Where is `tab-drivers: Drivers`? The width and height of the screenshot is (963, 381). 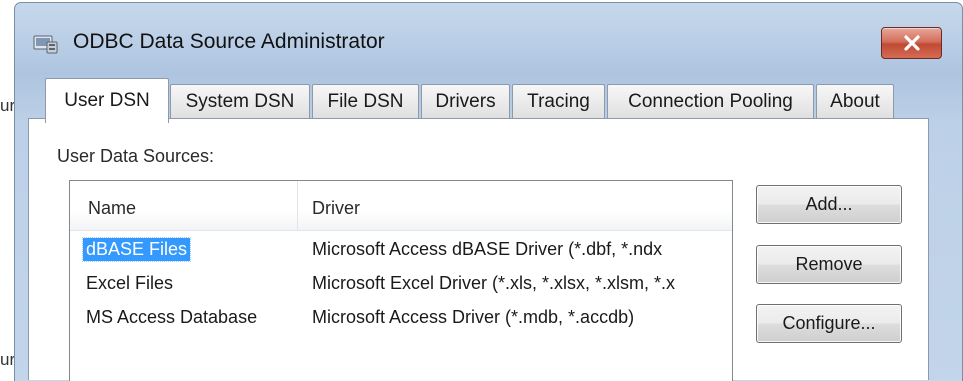 tab-drivers: Drivers is located at coordinates (465, 101).